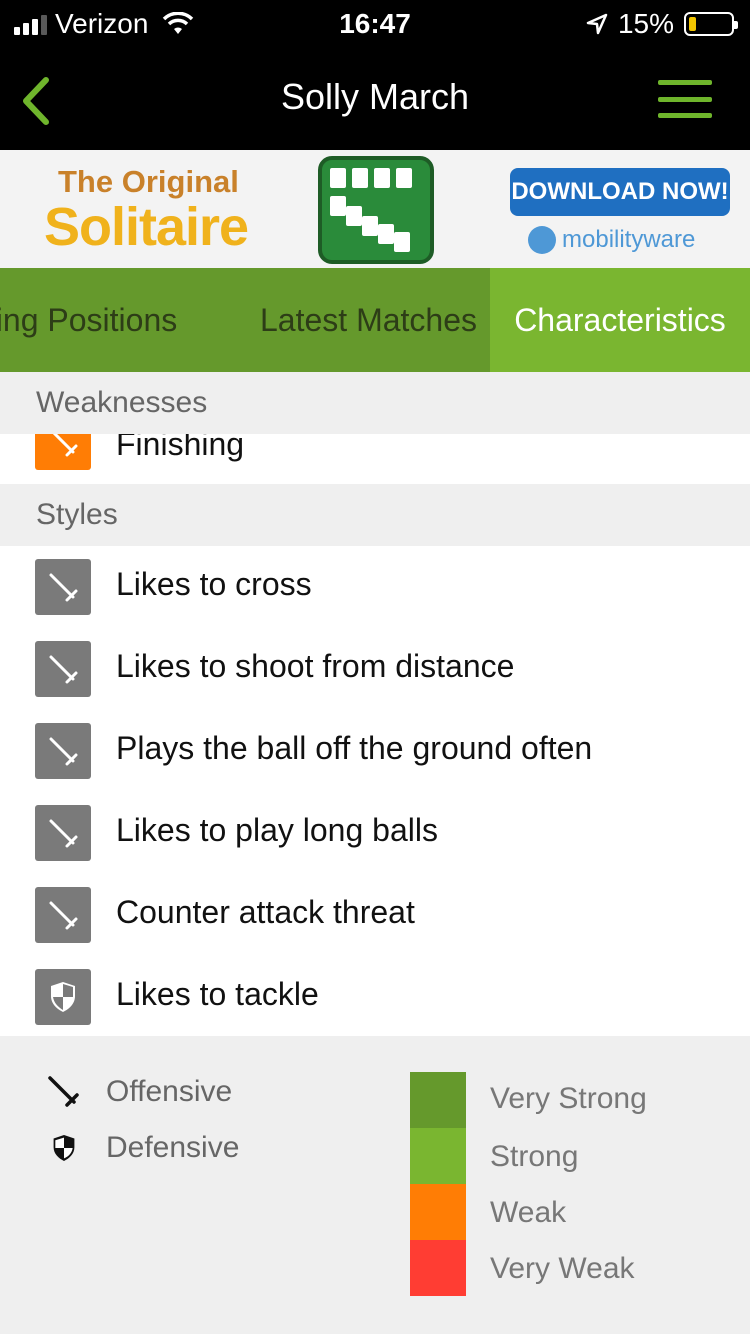 The width and height of the screenshot is (750, 1334). I want to click on style-label: Counter attack threat, so click(265, 912).